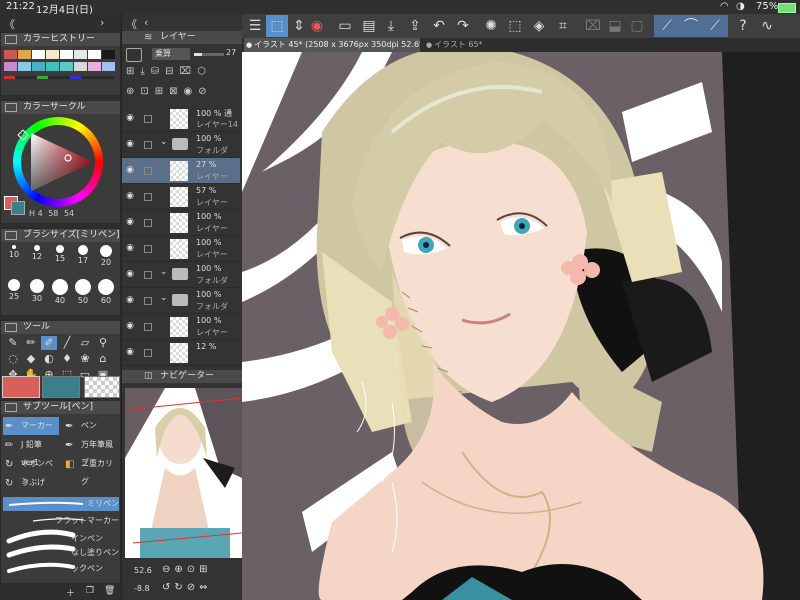 The height and width of the screenshot is (600, 800). I want to click on ruler-snap-icon: ⟋, so click(667, 26).